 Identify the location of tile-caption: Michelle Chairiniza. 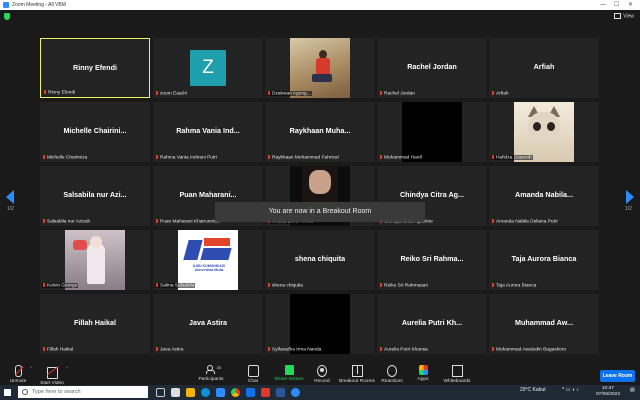
(65, 157).